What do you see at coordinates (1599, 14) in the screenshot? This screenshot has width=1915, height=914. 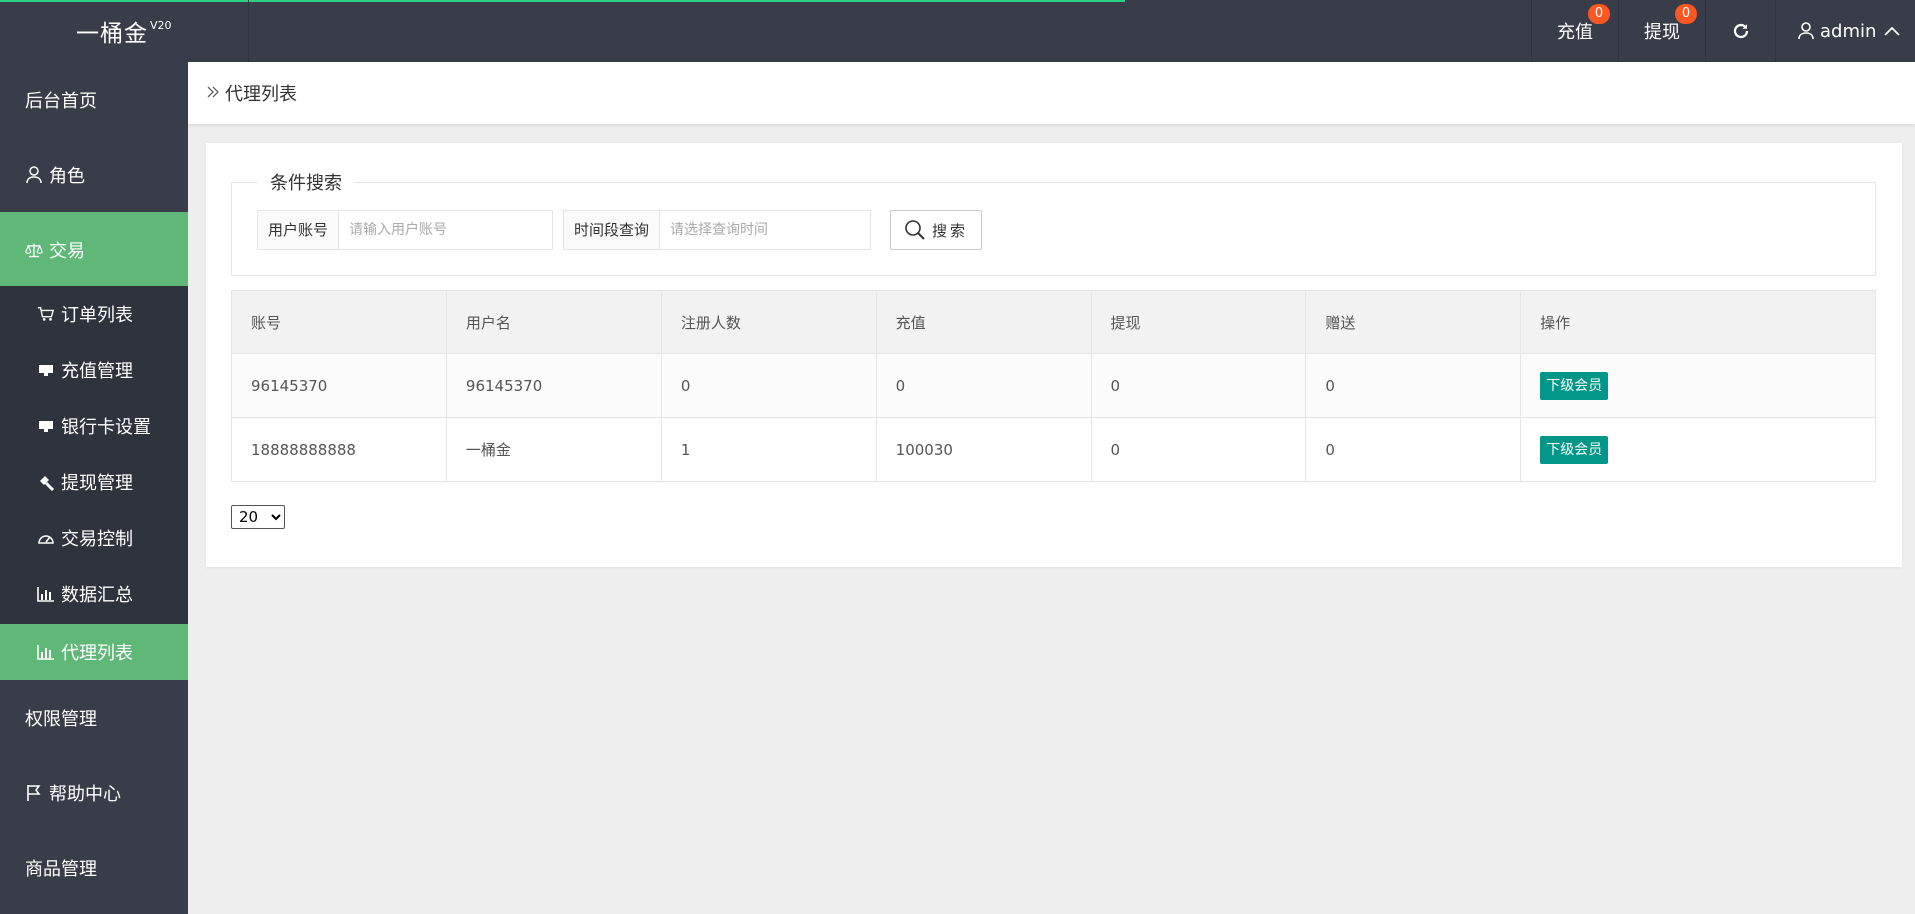 I see `recharge-count-badge: 0` at bounding box center [1599, 14].